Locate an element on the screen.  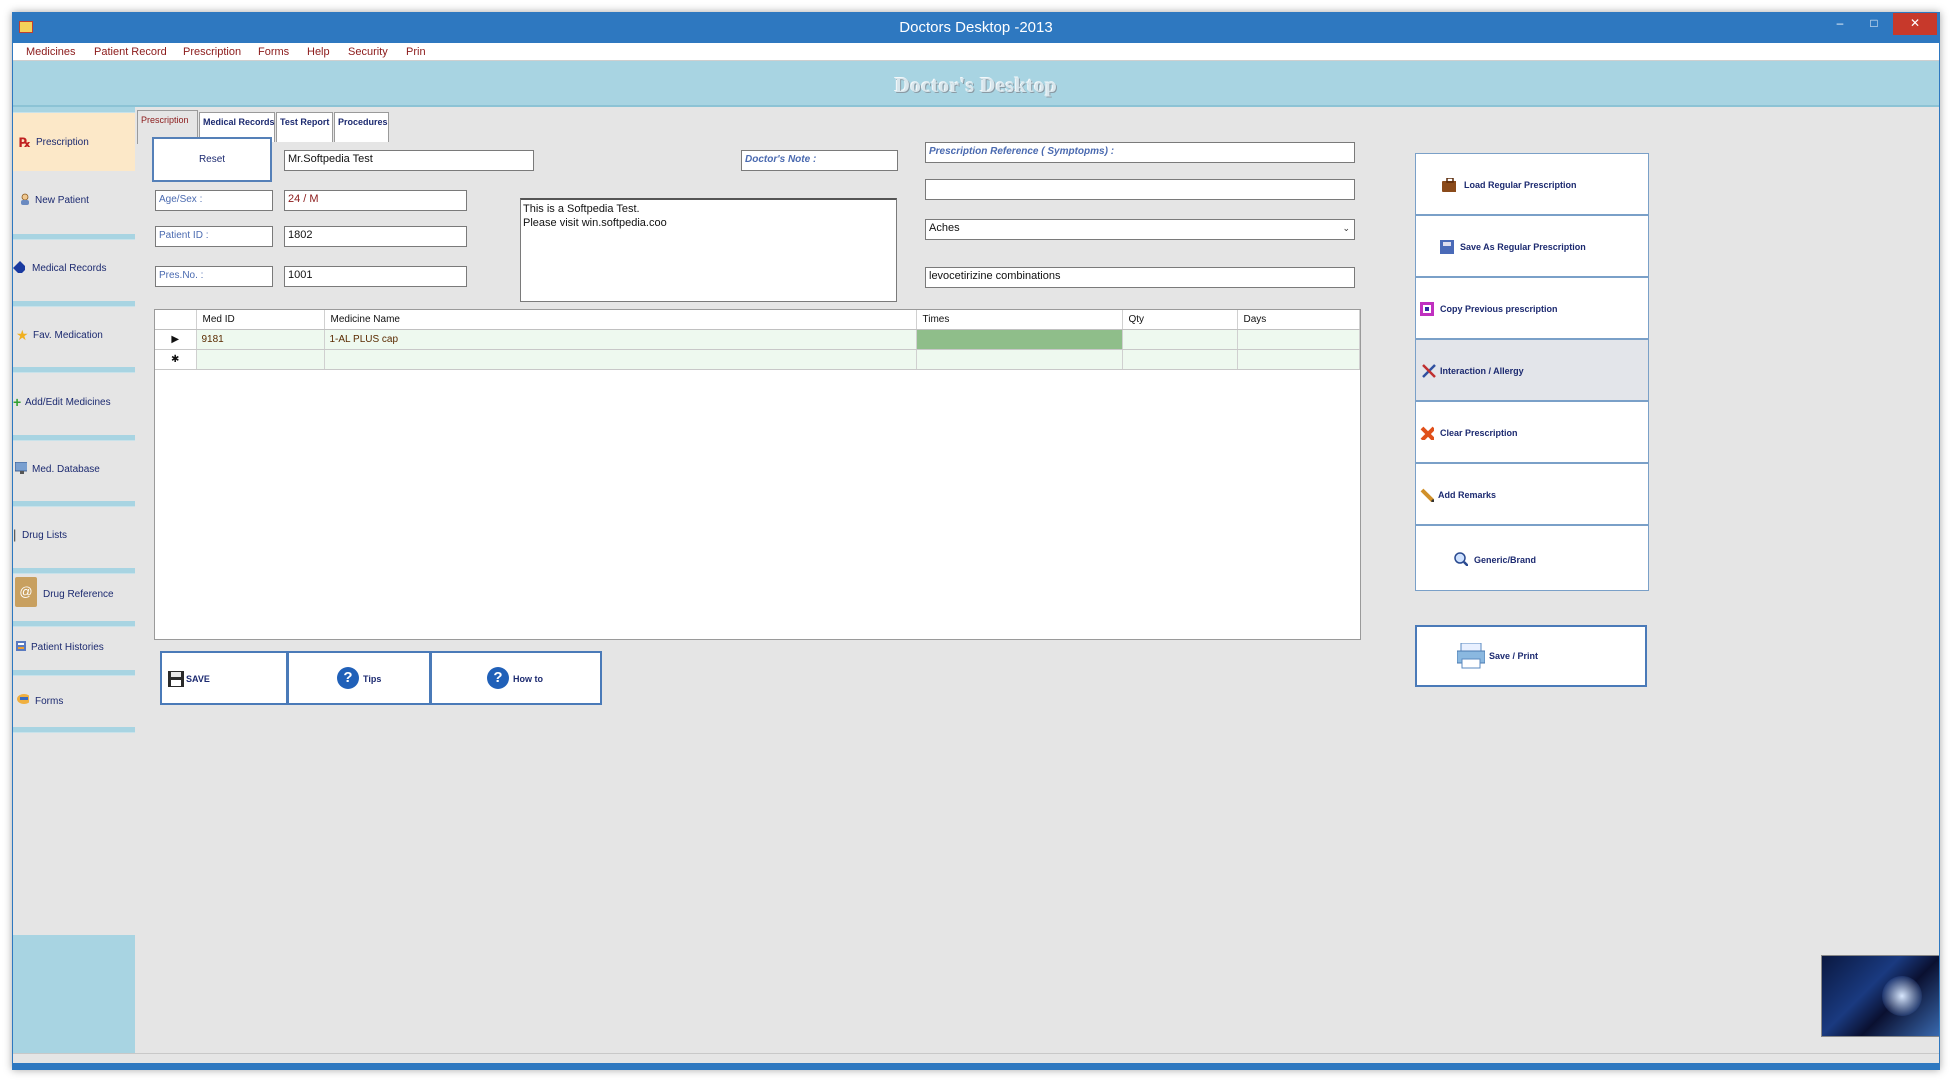
title-bar: Doctors Desktop -2013 – □ ✕ is located at coordinates (976, 28).